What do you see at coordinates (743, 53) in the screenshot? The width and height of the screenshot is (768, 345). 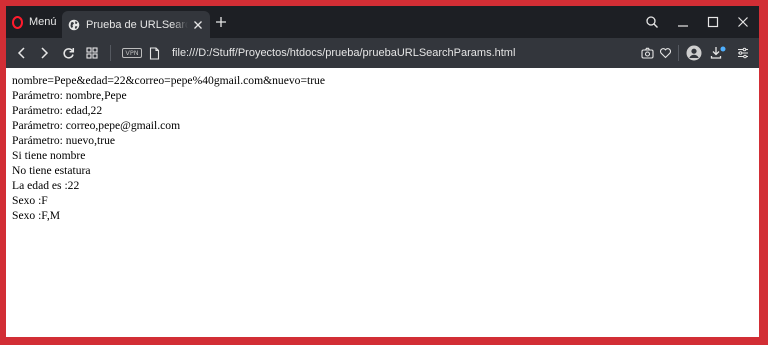 I see `easy-setup-icon` at bounding box center [743, 53].